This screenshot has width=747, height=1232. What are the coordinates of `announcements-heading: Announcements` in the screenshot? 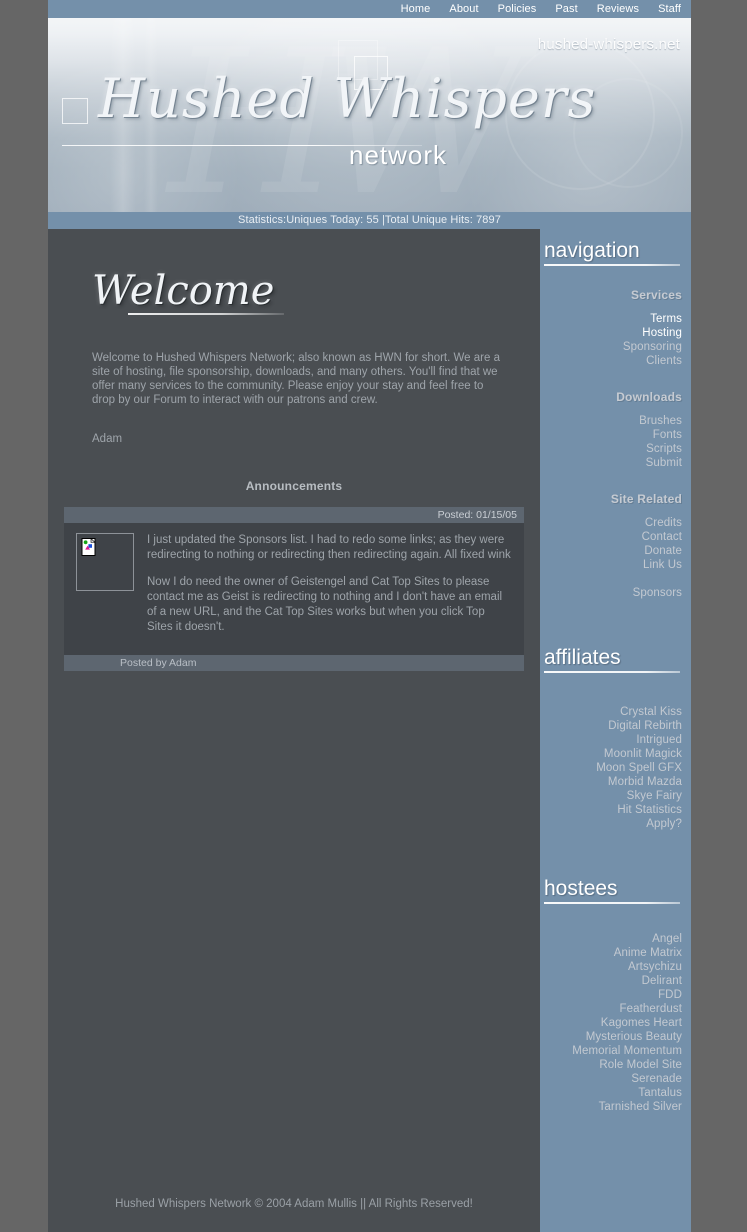 It's located at (294, 486).